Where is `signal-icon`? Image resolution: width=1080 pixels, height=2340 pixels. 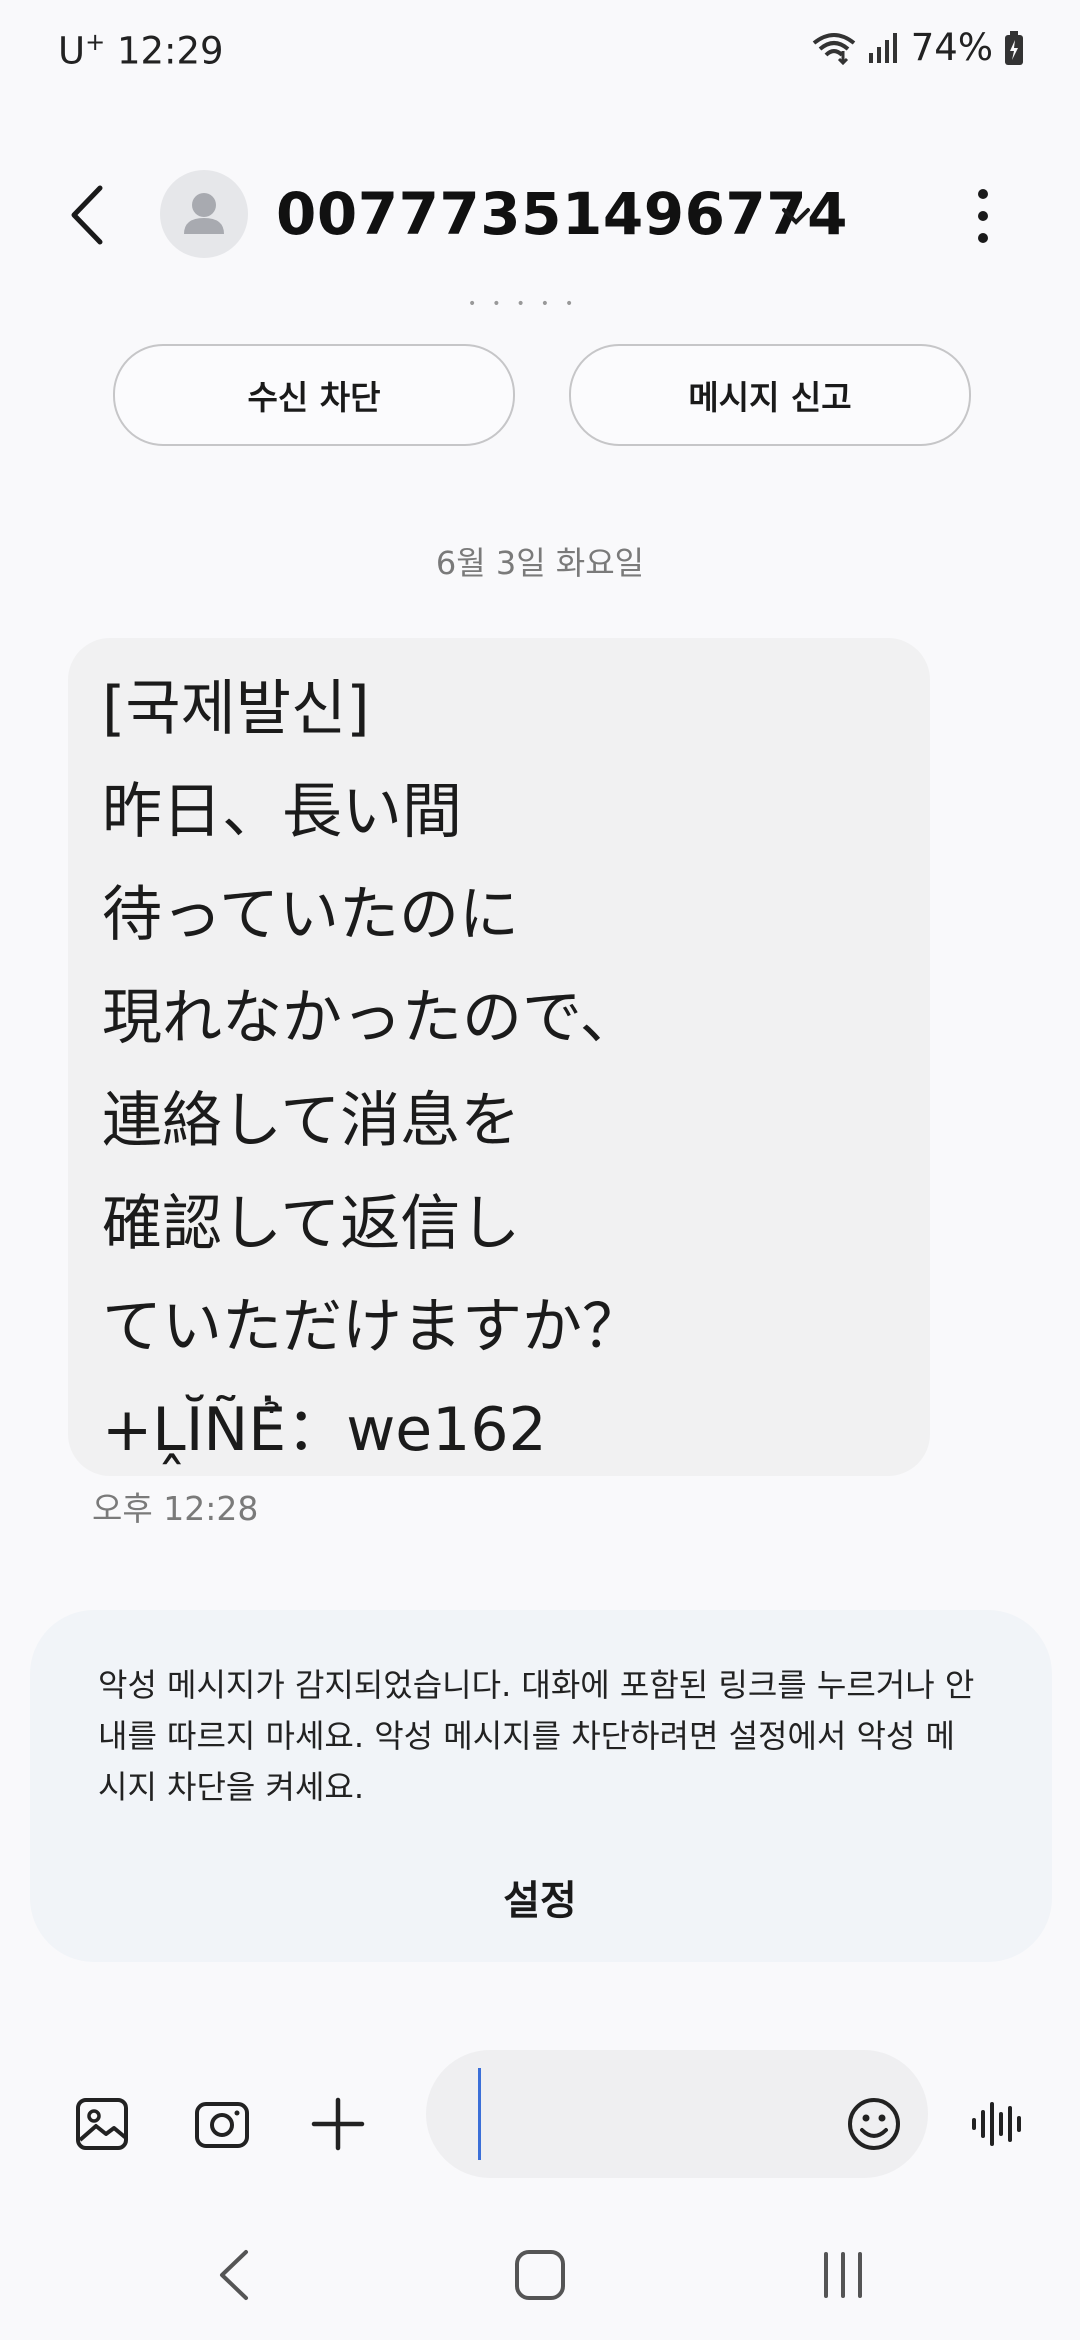 signal-icon is located at coordinates (882, 47).